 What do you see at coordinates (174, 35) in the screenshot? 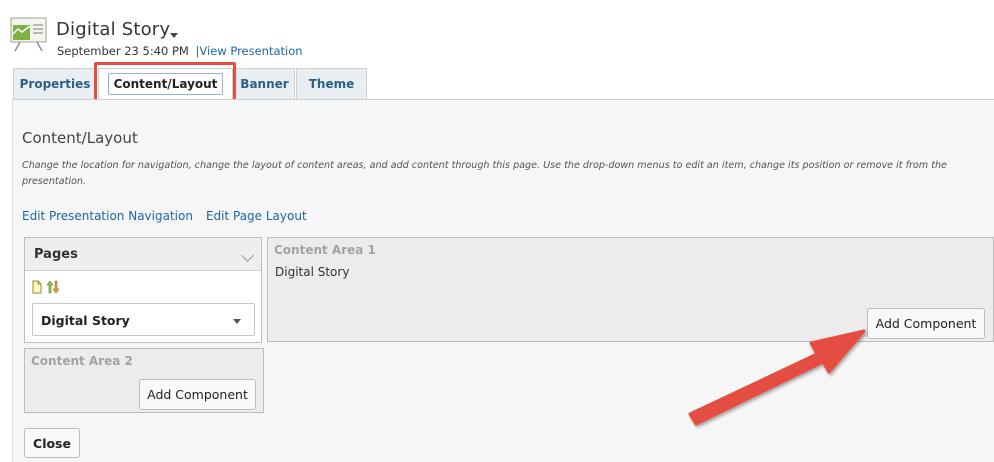
I see `title-dropdown-caret-icon` at bounding box center [174, 35].